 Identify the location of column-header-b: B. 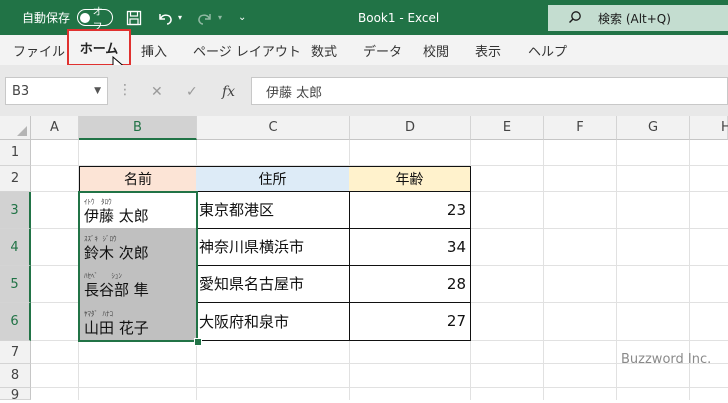
(138, 128).